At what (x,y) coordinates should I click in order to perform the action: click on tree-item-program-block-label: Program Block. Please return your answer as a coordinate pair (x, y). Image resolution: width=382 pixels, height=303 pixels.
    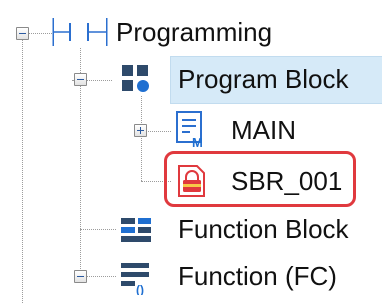
    Looking at the image, I should click on (263, 79).